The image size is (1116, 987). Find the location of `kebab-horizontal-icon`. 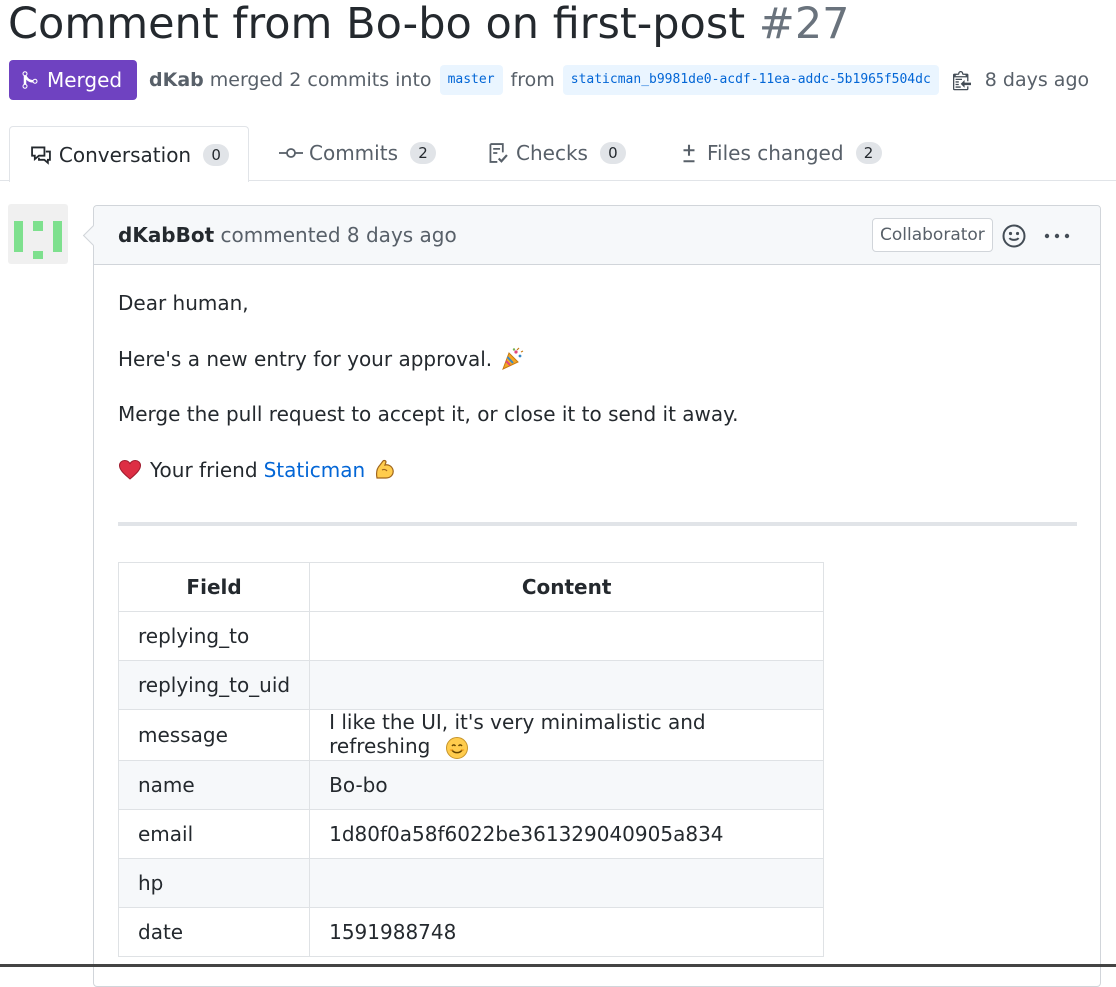

kebab-horizontal-icon is located at coordinates (1057, 236).